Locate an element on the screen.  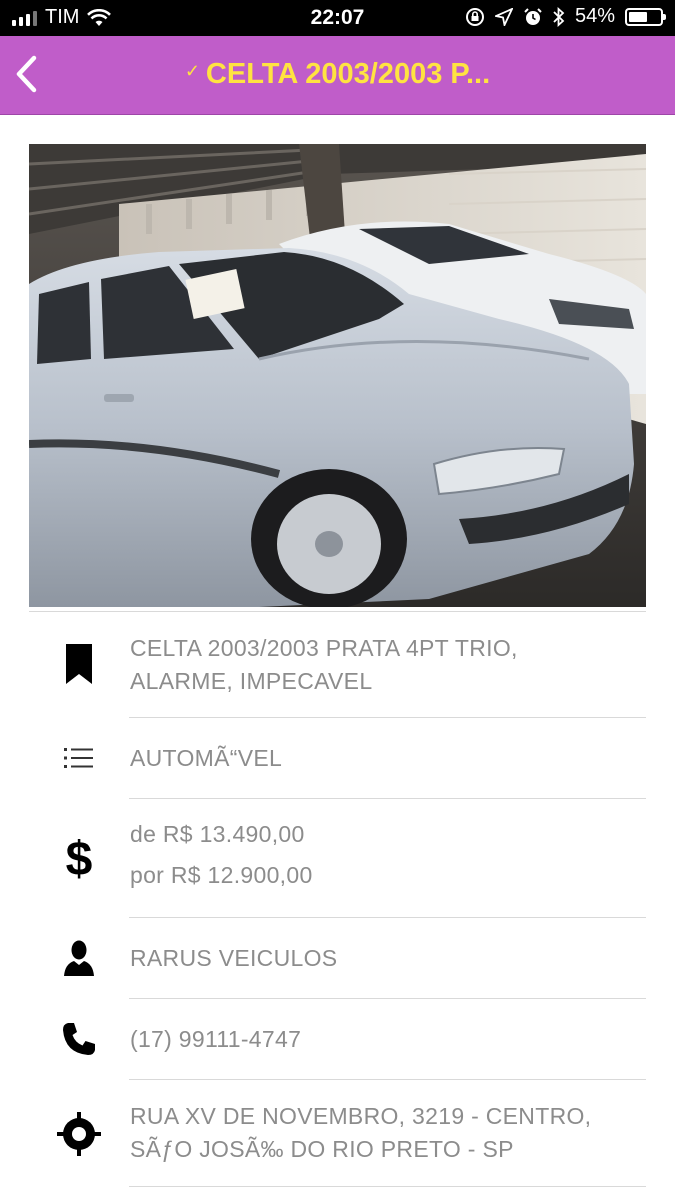
phone-row: (17) 99111-4747 is located at coordinates (337, 1039).